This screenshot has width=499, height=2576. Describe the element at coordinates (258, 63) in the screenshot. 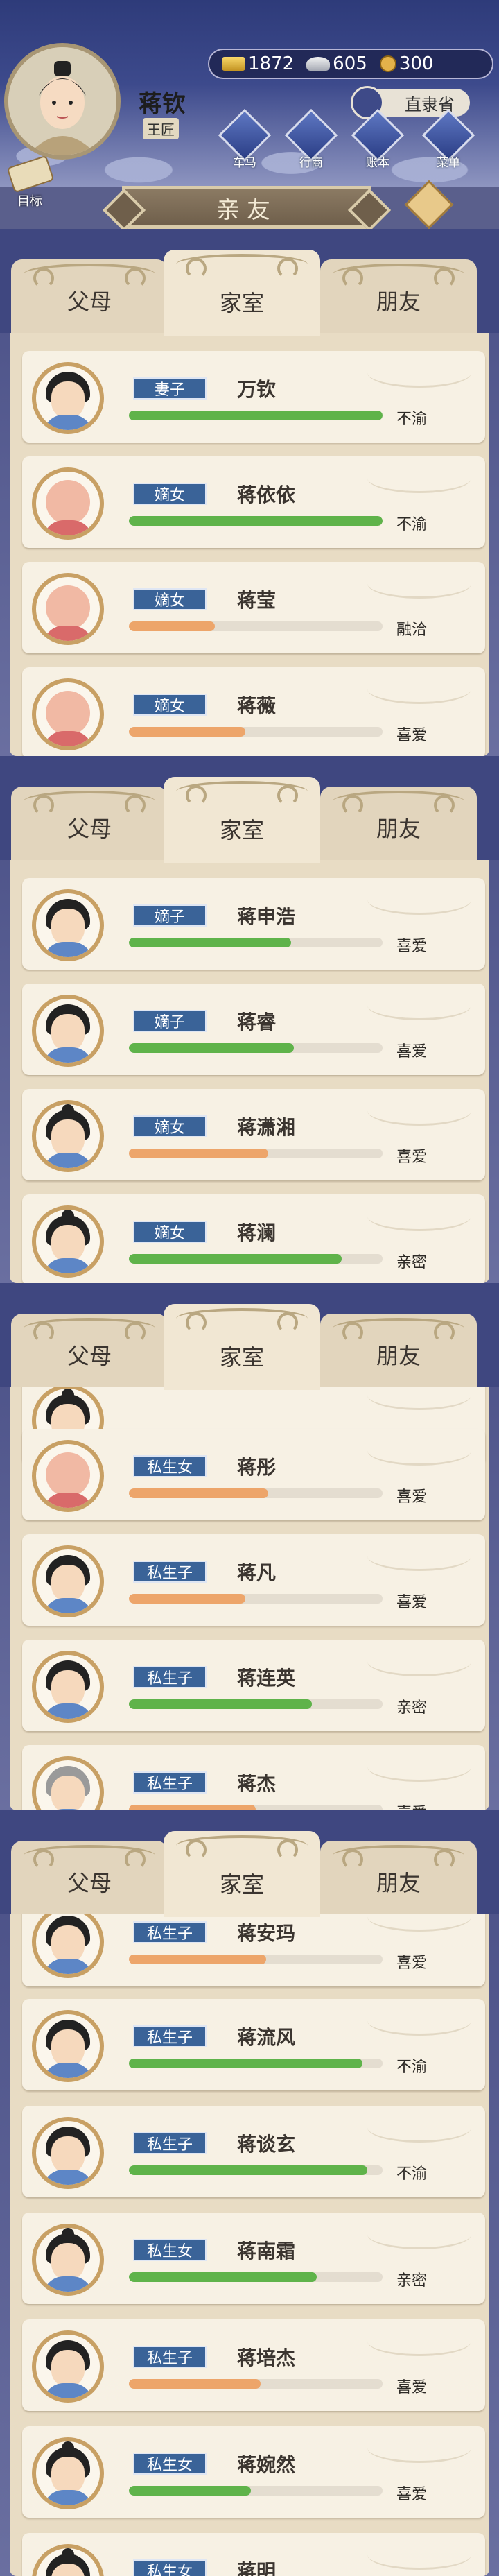

I see `gold-resource: 1872` at that location.